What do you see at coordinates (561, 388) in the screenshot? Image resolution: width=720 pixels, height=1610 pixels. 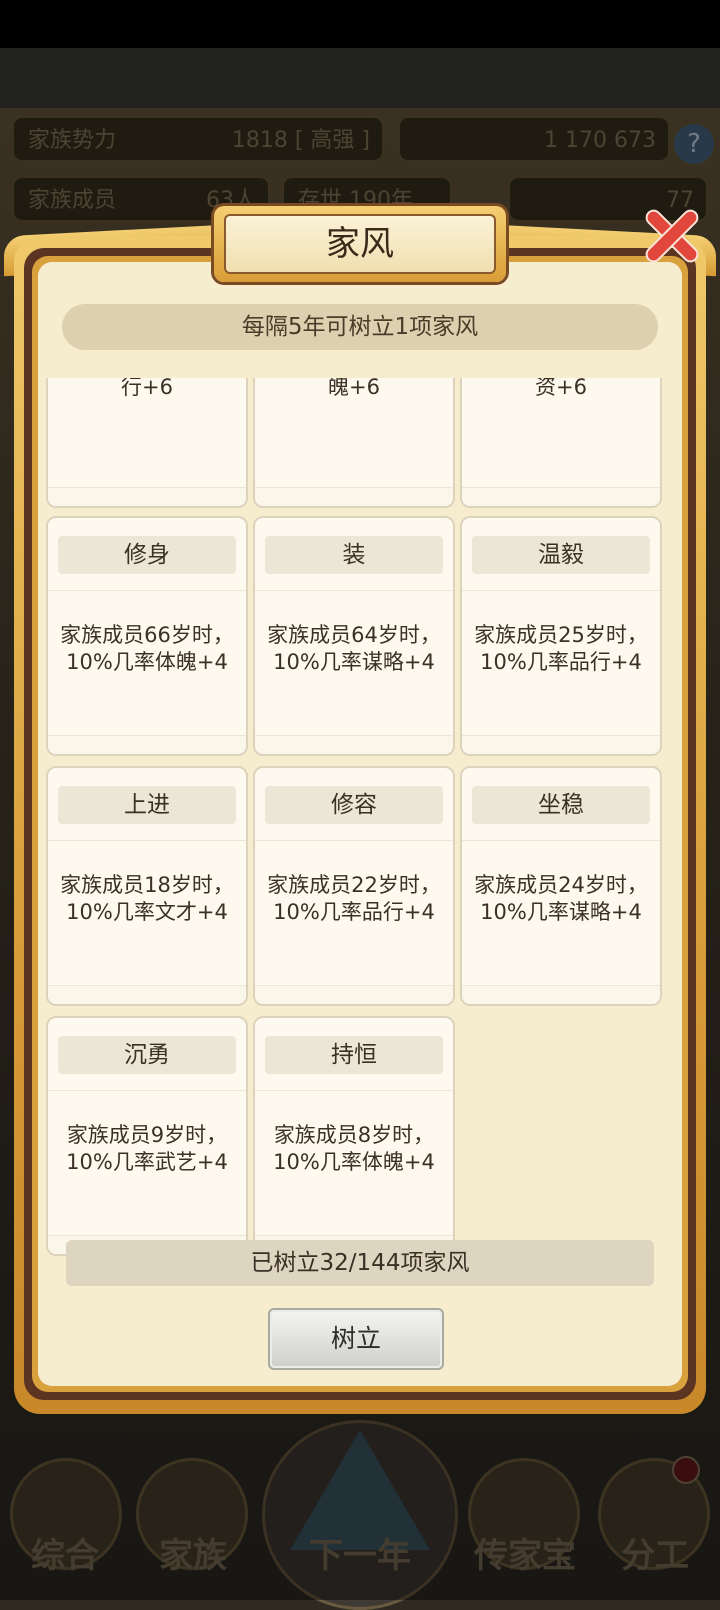 I see `card-description: 资+6` at bounding box center [561, 388].